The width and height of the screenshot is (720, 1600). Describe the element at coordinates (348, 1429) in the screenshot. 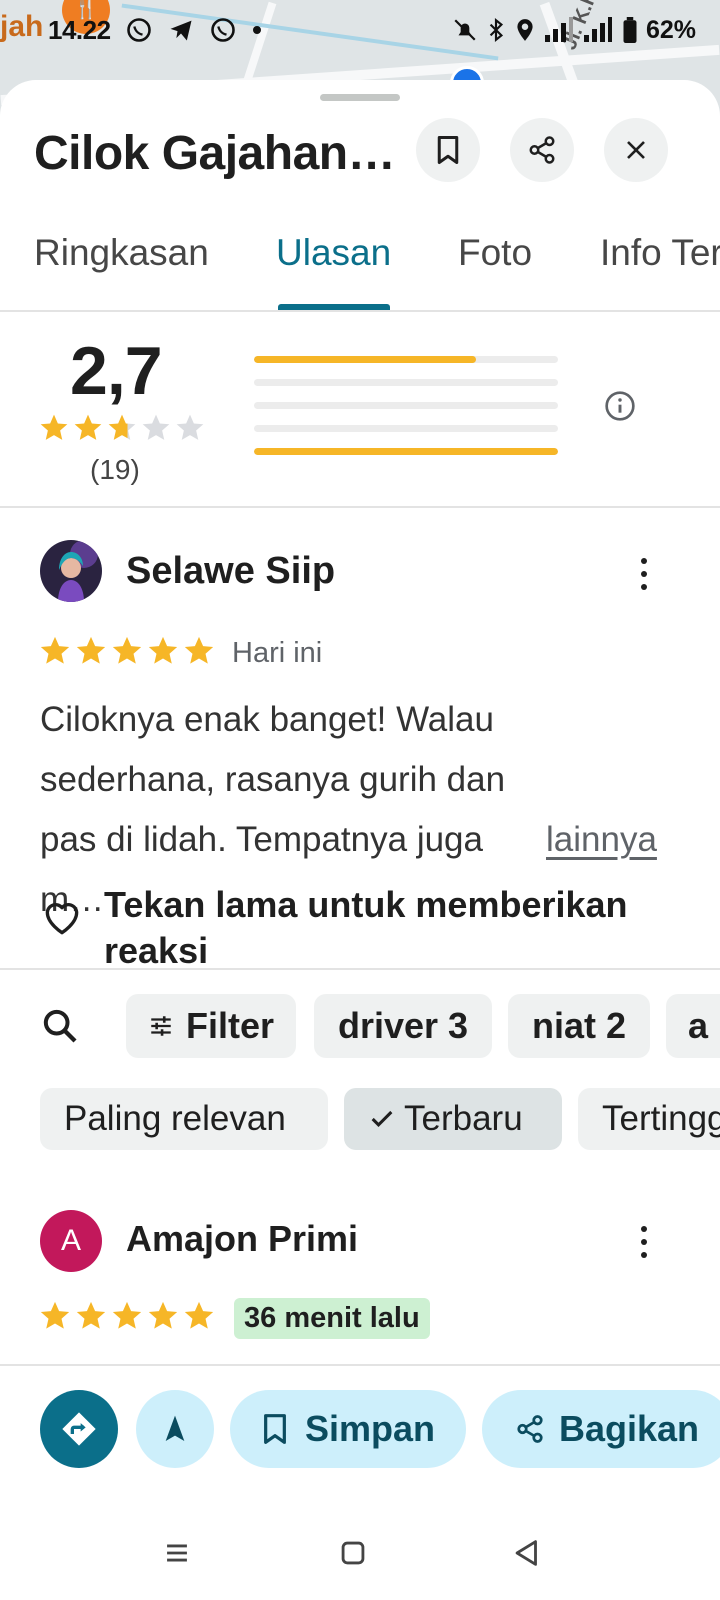

I see `save-button: Simpan` at that location.